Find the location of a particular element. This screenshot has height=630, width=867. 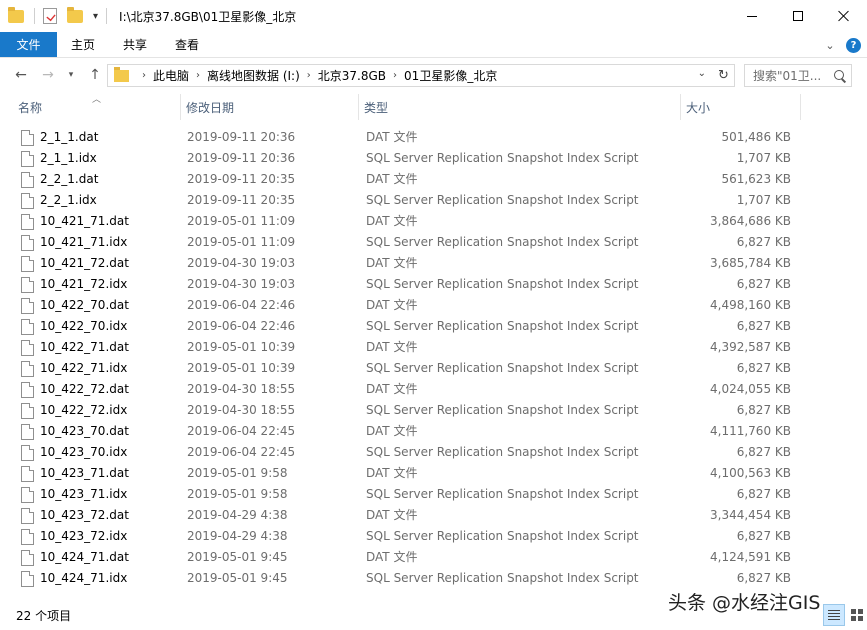

recent-locations-dropdown-icon: ▾ is located at coordinates (71, 75).